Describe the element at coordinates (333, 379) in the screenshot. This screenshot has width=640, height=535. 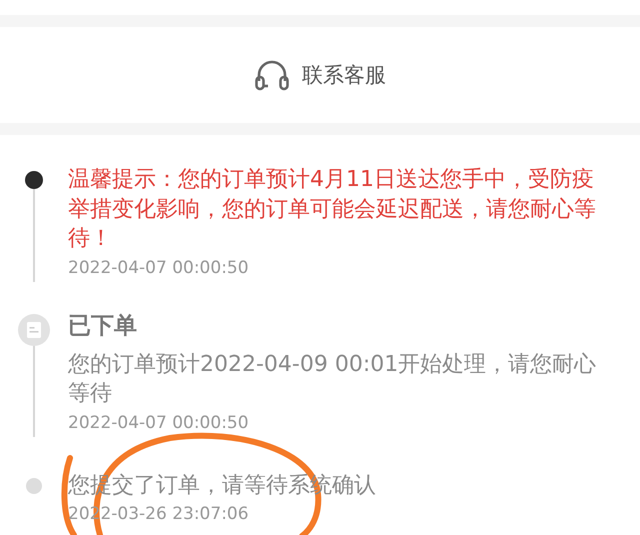
I see `event-text: 您的订单预计2022-04-09 00:01开始处理，请您耐心等待` at that location.